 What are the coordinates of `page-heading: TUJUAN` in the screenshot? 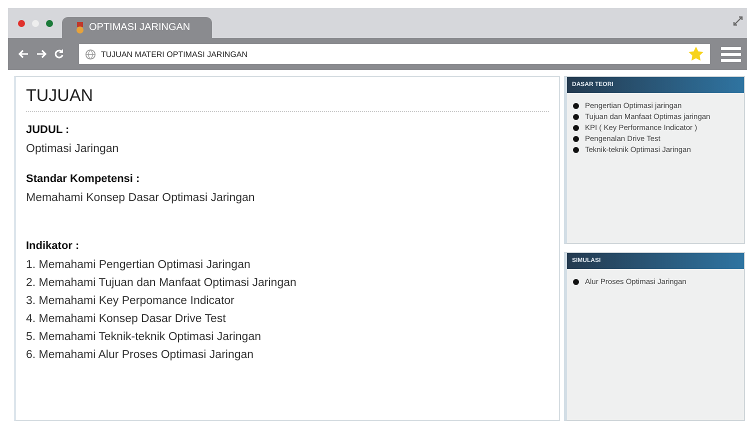 It's located at (287, 94).